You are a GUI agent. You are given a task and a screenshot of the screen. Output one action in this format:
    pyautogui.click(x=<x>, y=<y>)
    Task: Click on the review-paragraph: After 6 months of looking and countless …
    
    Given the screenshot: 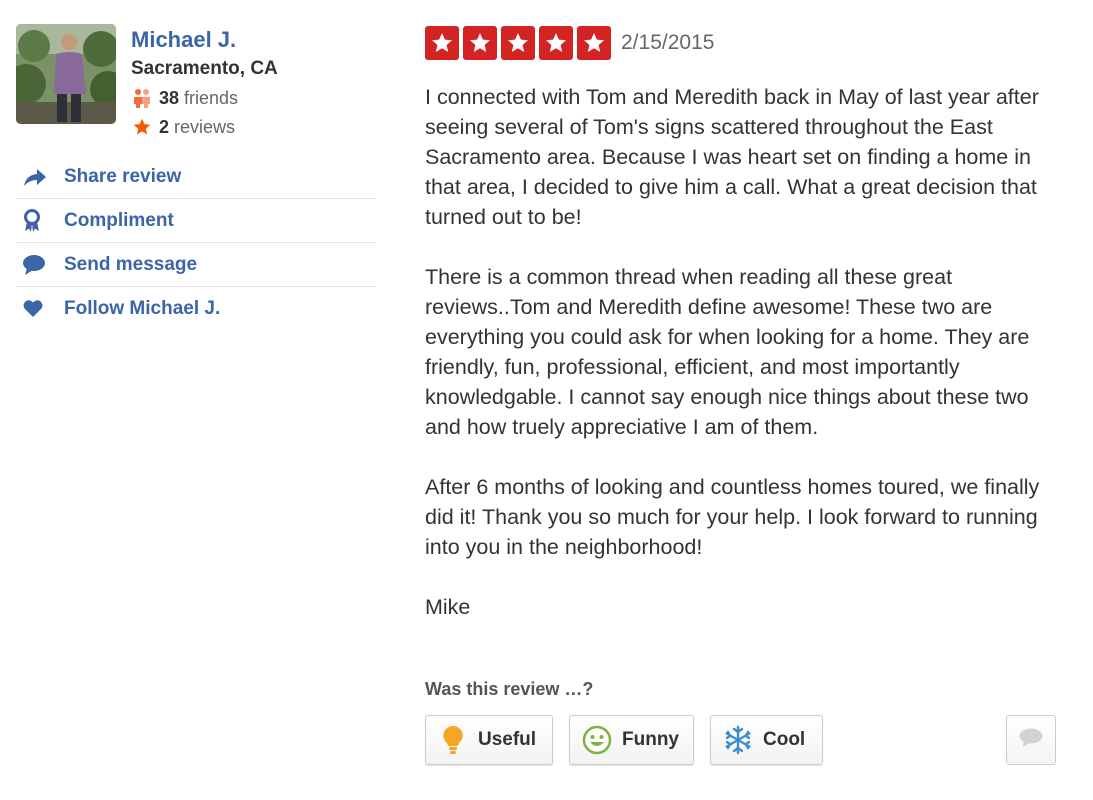 What is the action you would take?
    pyautogui.click(x=732, y=517)
    